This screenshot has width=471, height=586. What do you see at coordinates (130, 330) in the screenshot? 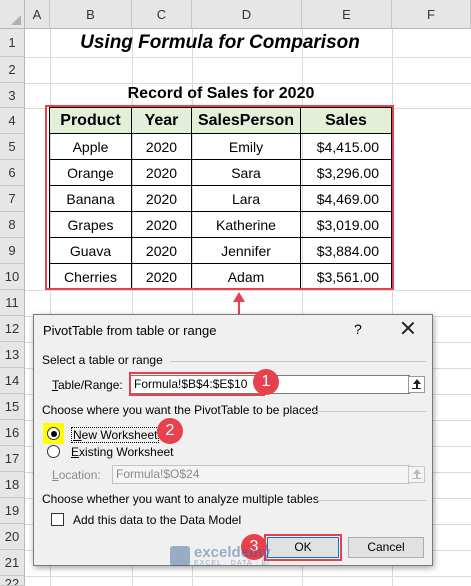
I see `dialog-title: PivotTable from table or range` at bounding box center [130, 330].